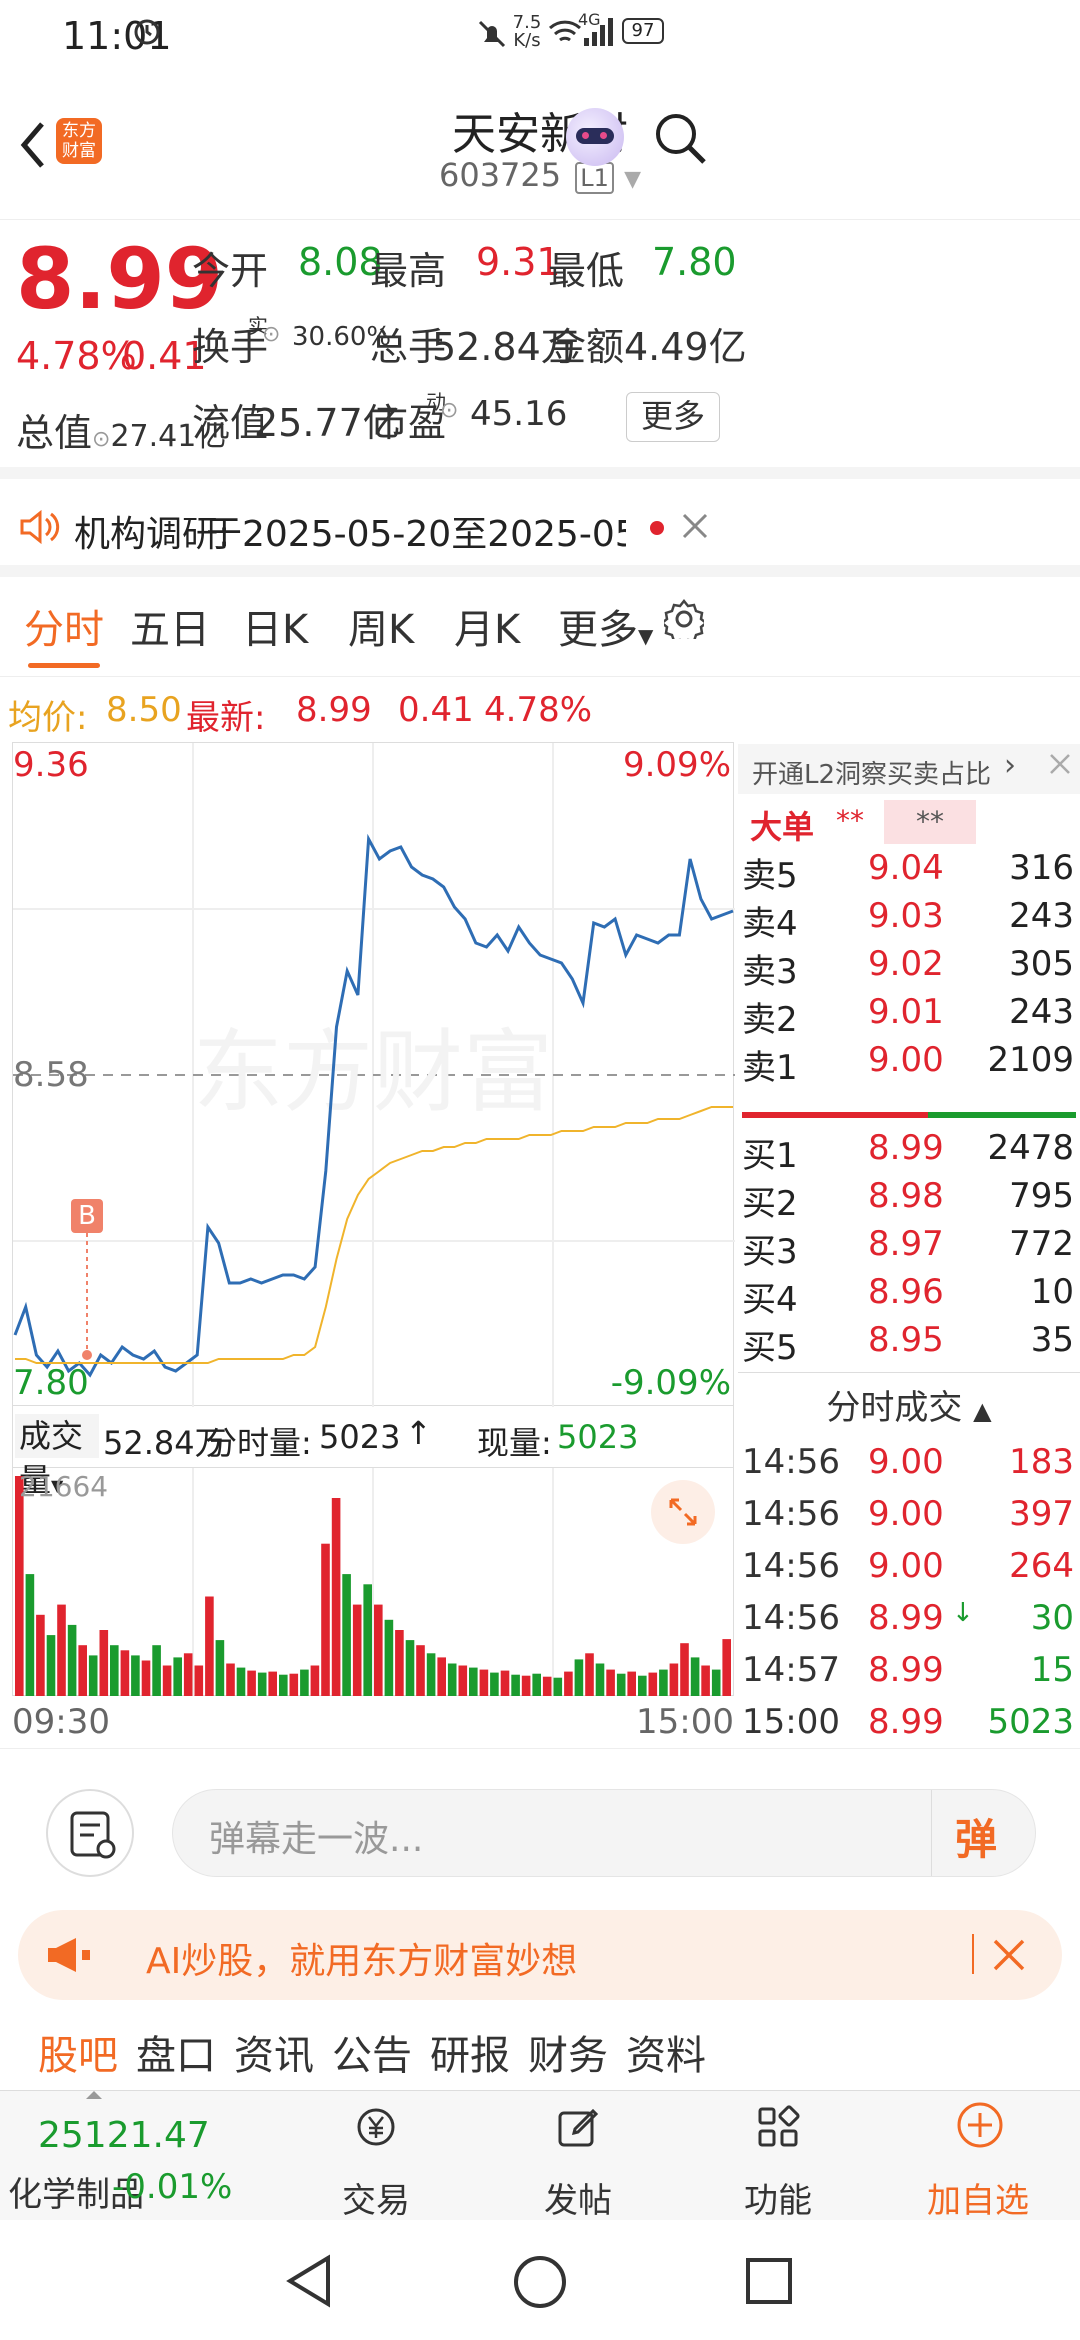 Image resolution: width=1080 pixels, height=2340 pixels. I want to click on ai-promo-banner: AI炒股，就用东方财富妙想, so click(540, 1955).